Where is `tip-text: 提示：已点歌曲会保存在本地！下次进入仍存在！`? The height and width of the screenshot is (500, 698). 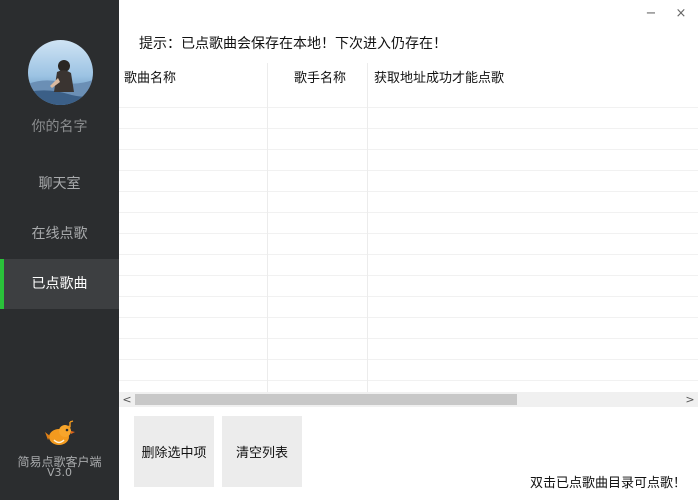 tip-text: 提示：已点歌曲会保存在本地！下次进入仍存在！ is located at coordinates (293, 44).